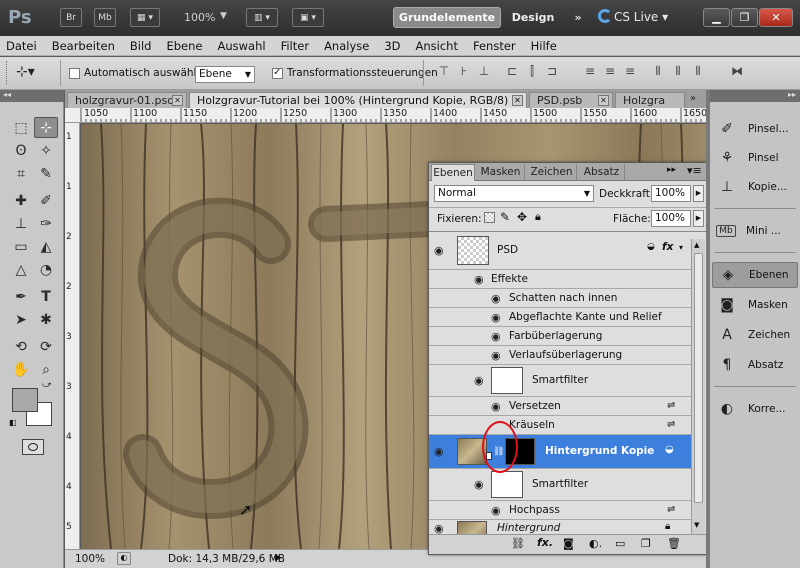 This screenshot has width=800, height=568. I want to click on blur-tool-icon: △, so click(21, 269).